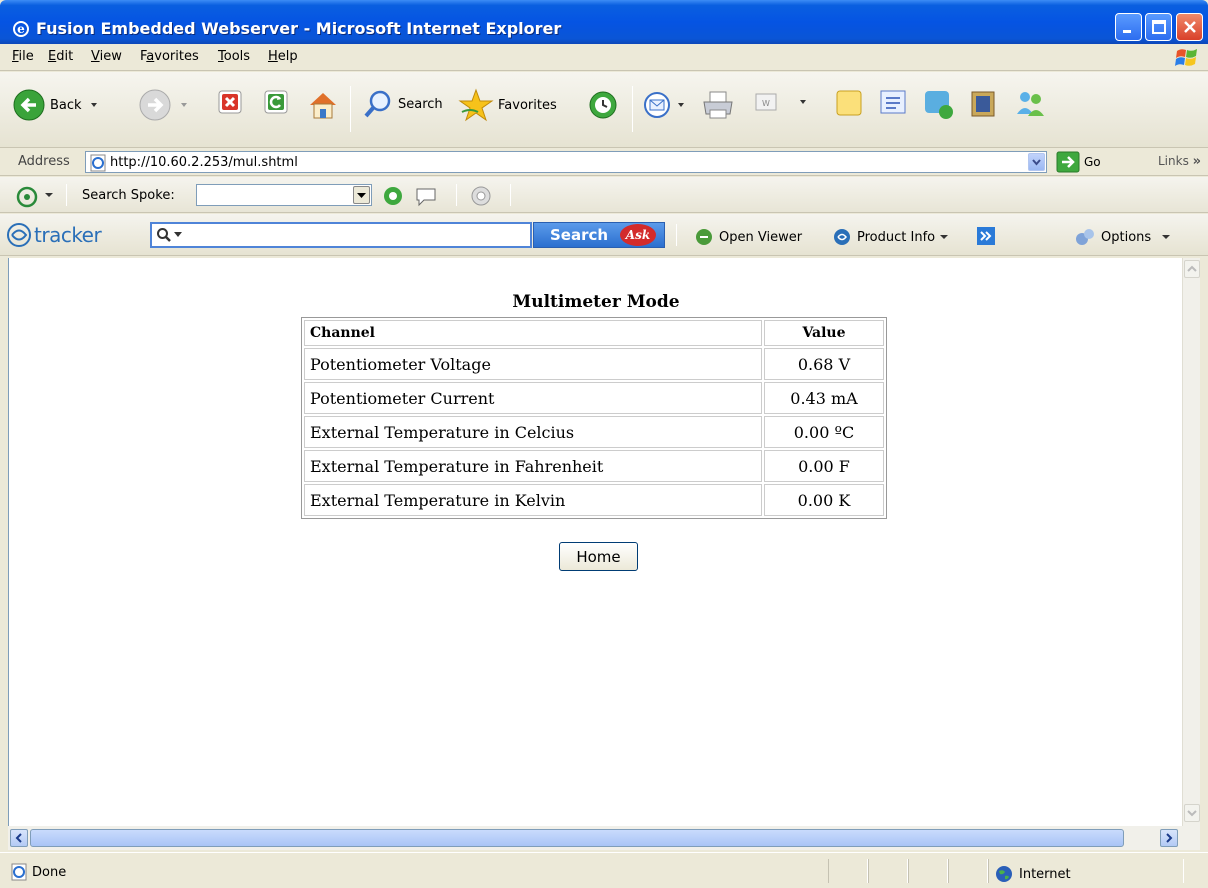 This screenshot has height=888, width=1208. What do you see at coordinates (748, 237) in the screenshot?
I see `open-viewer-button: Open Viewer` at bounding box center [748, 237].